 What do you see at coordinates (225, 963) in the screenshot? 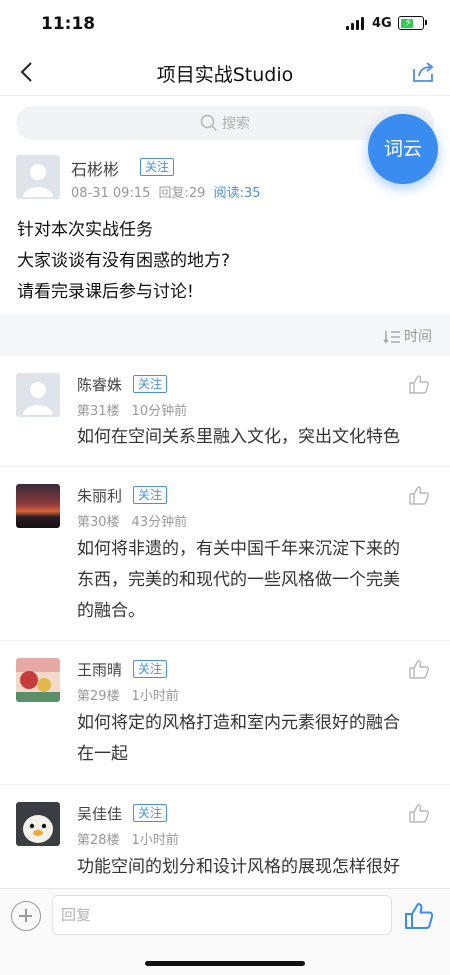
I see `home-indicator` at bounding box center [225, 963].